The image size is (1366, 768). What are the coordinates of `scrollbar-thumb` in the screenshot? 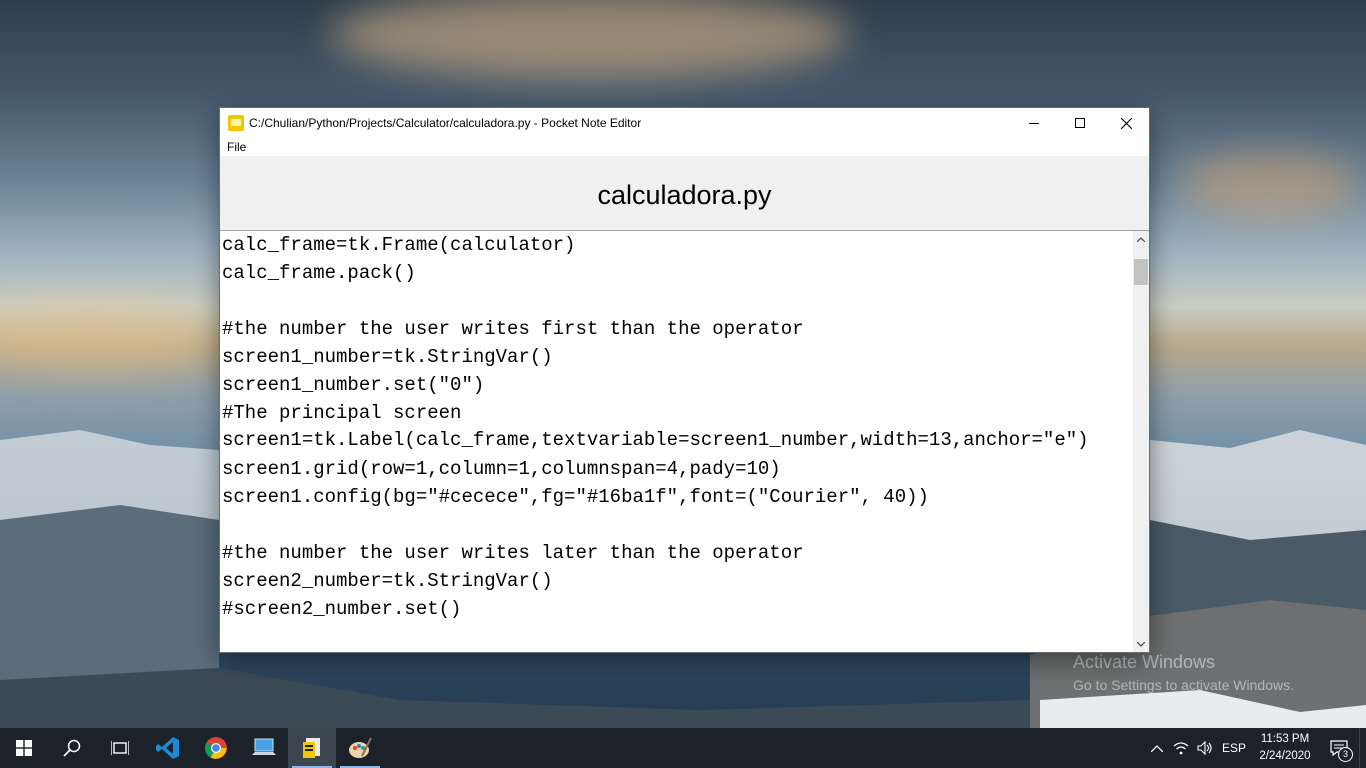 It's located at (1141, 272).